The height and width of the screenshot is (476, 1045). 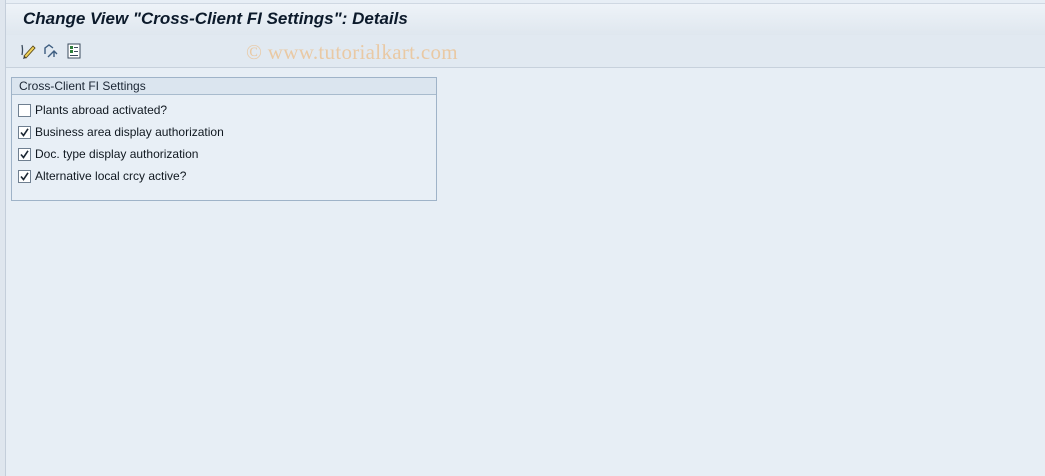 I want to click on other-entry-button, so click(x=51, y=51).